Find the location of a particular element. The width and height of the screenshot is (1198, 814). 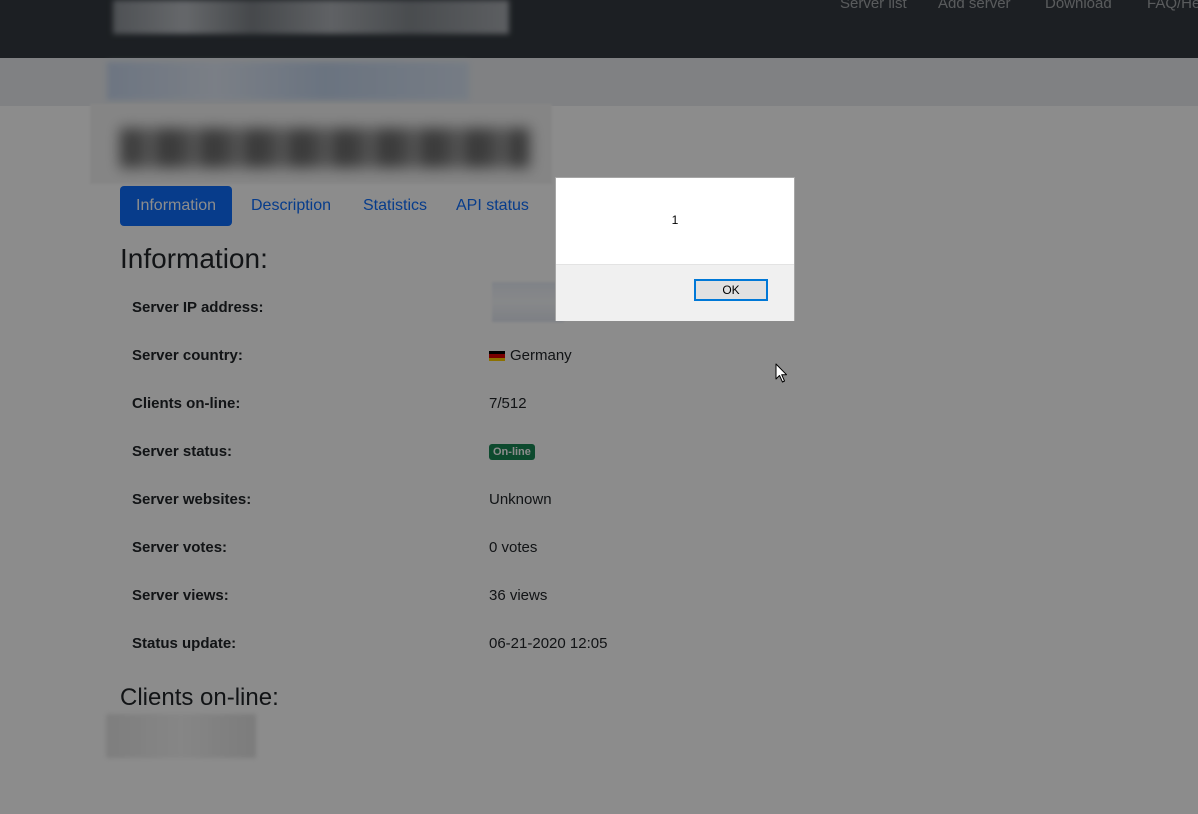

alert-message: 1 is located at coordinates (675, 220).